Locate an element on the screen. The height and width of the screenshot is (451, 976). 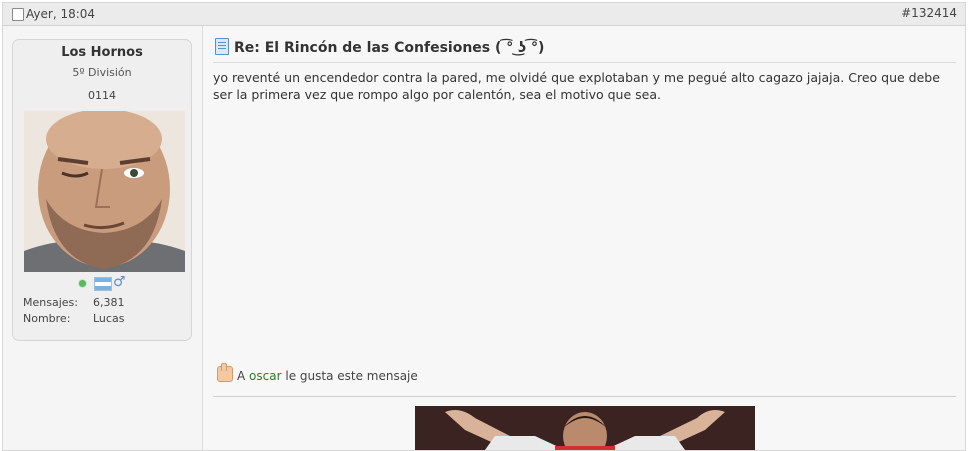
signature-photo is located at coordinates (585, 428).